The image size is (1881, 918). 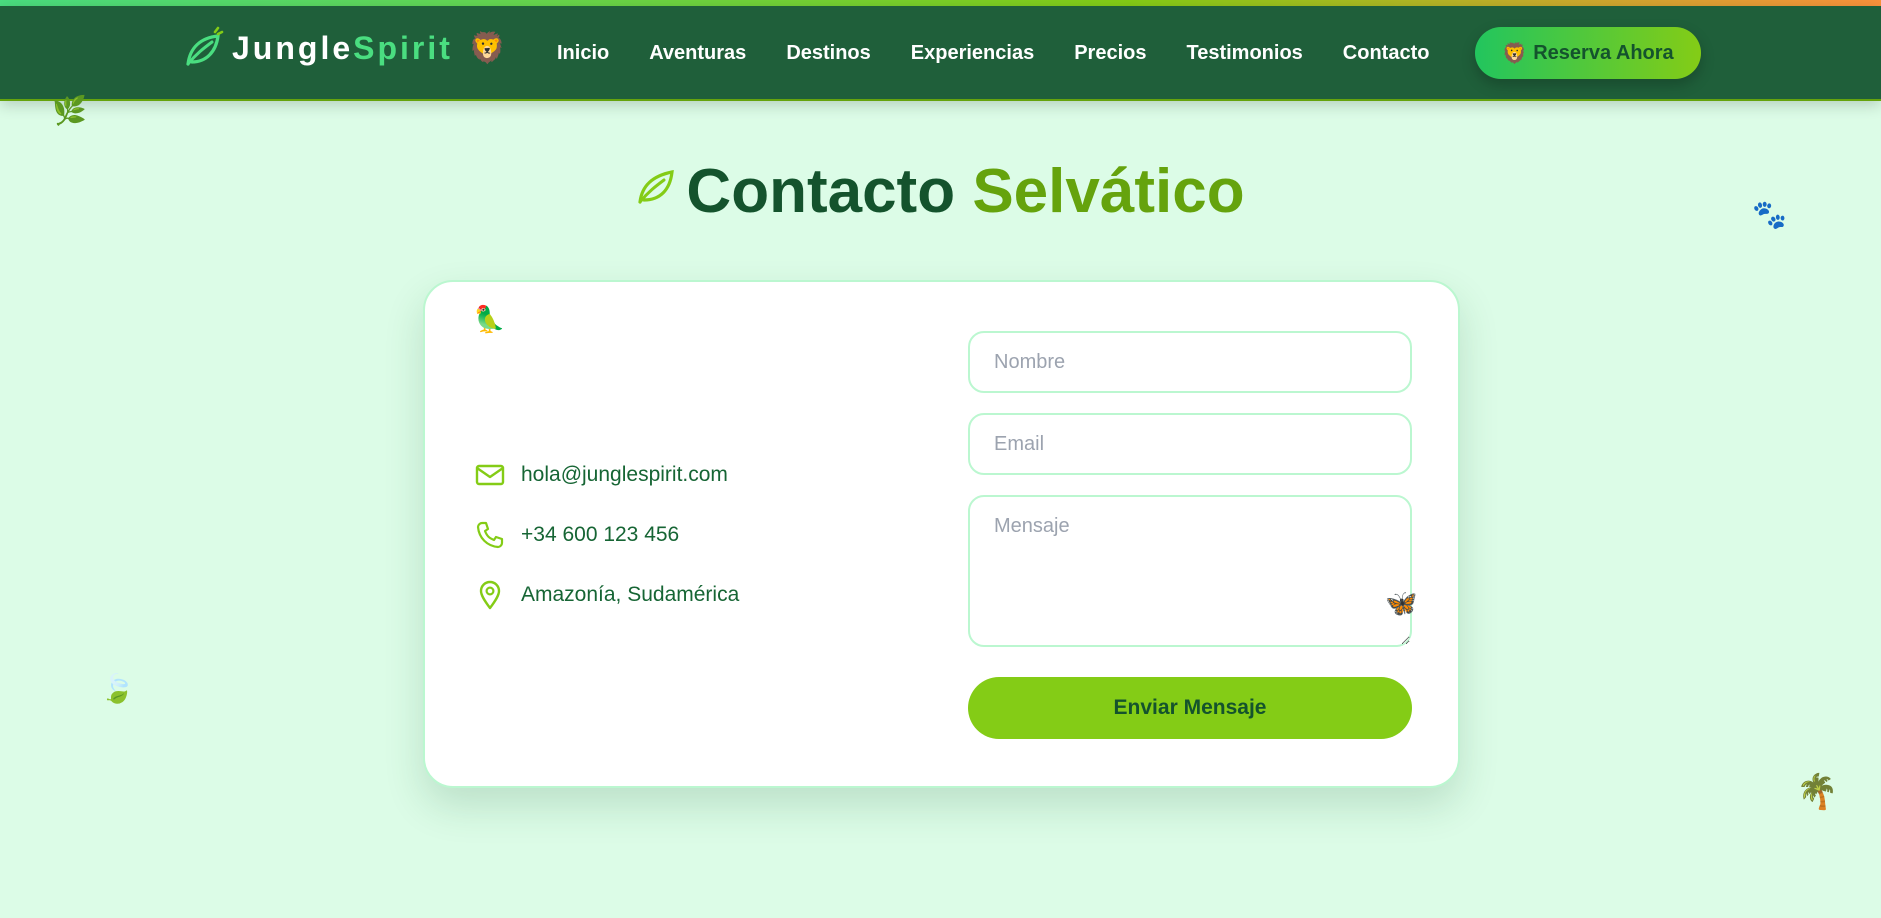 What do you see at coordinates (1190, 362) in the screenshot?
I see `name-input` at bounding box center [1190, 362].